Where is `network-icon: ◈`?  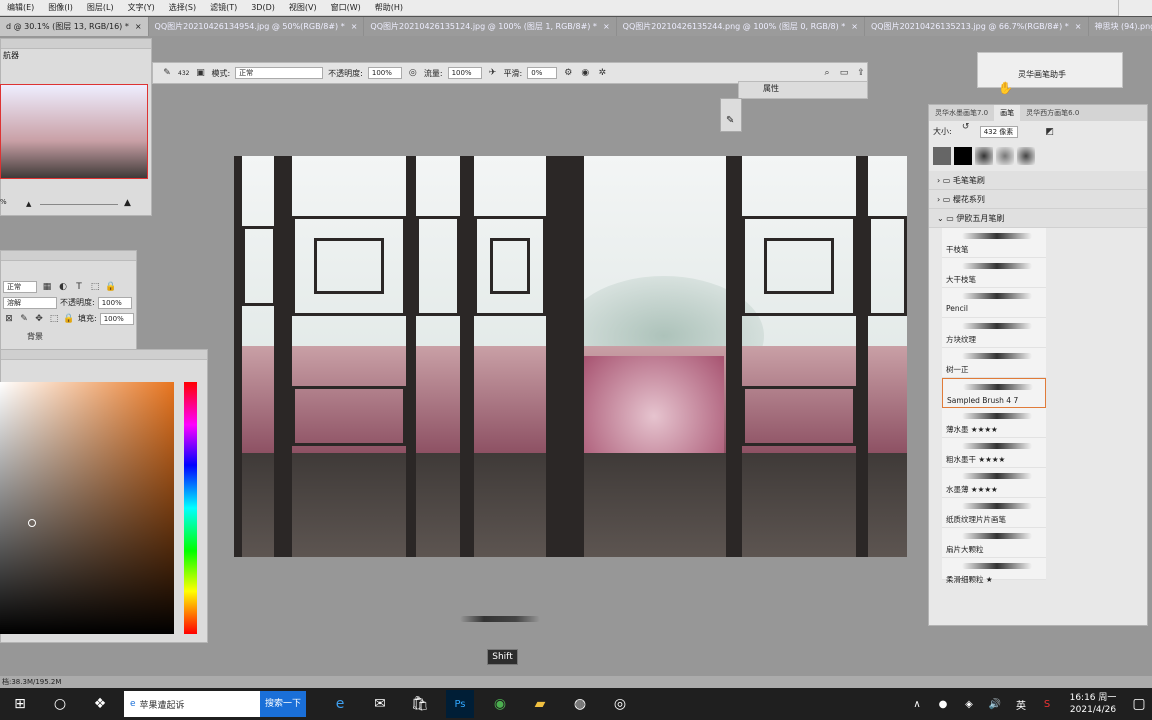 network-icon: ◈ is located at coordinates (969, 704).